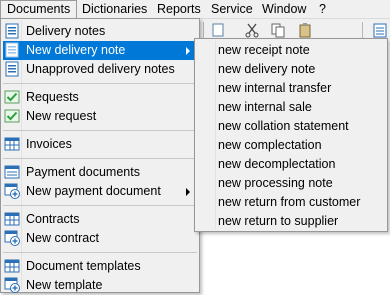 The width and height of the screenshot is (390, 295). Describe the element at coordinates (64, 285) in the screenshot. I see `menu-item-label: New template` at that location.